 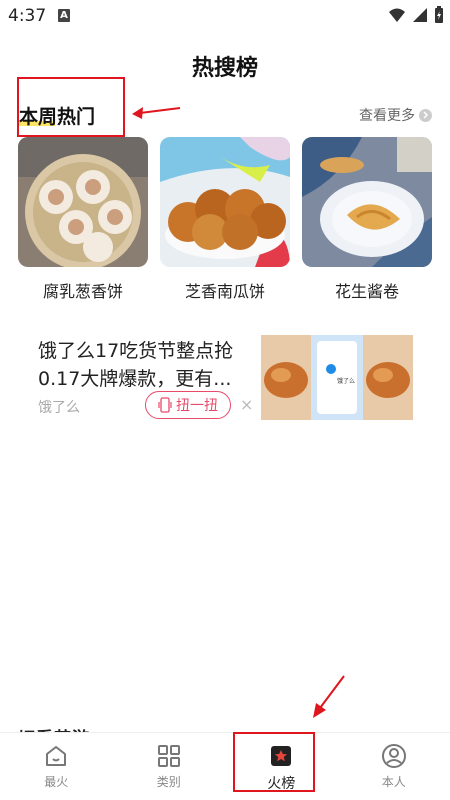 What do you see at coordinates (165, 405) in the screenshot?
I see `phone-shake-icon` at bounding box center [165, 405].